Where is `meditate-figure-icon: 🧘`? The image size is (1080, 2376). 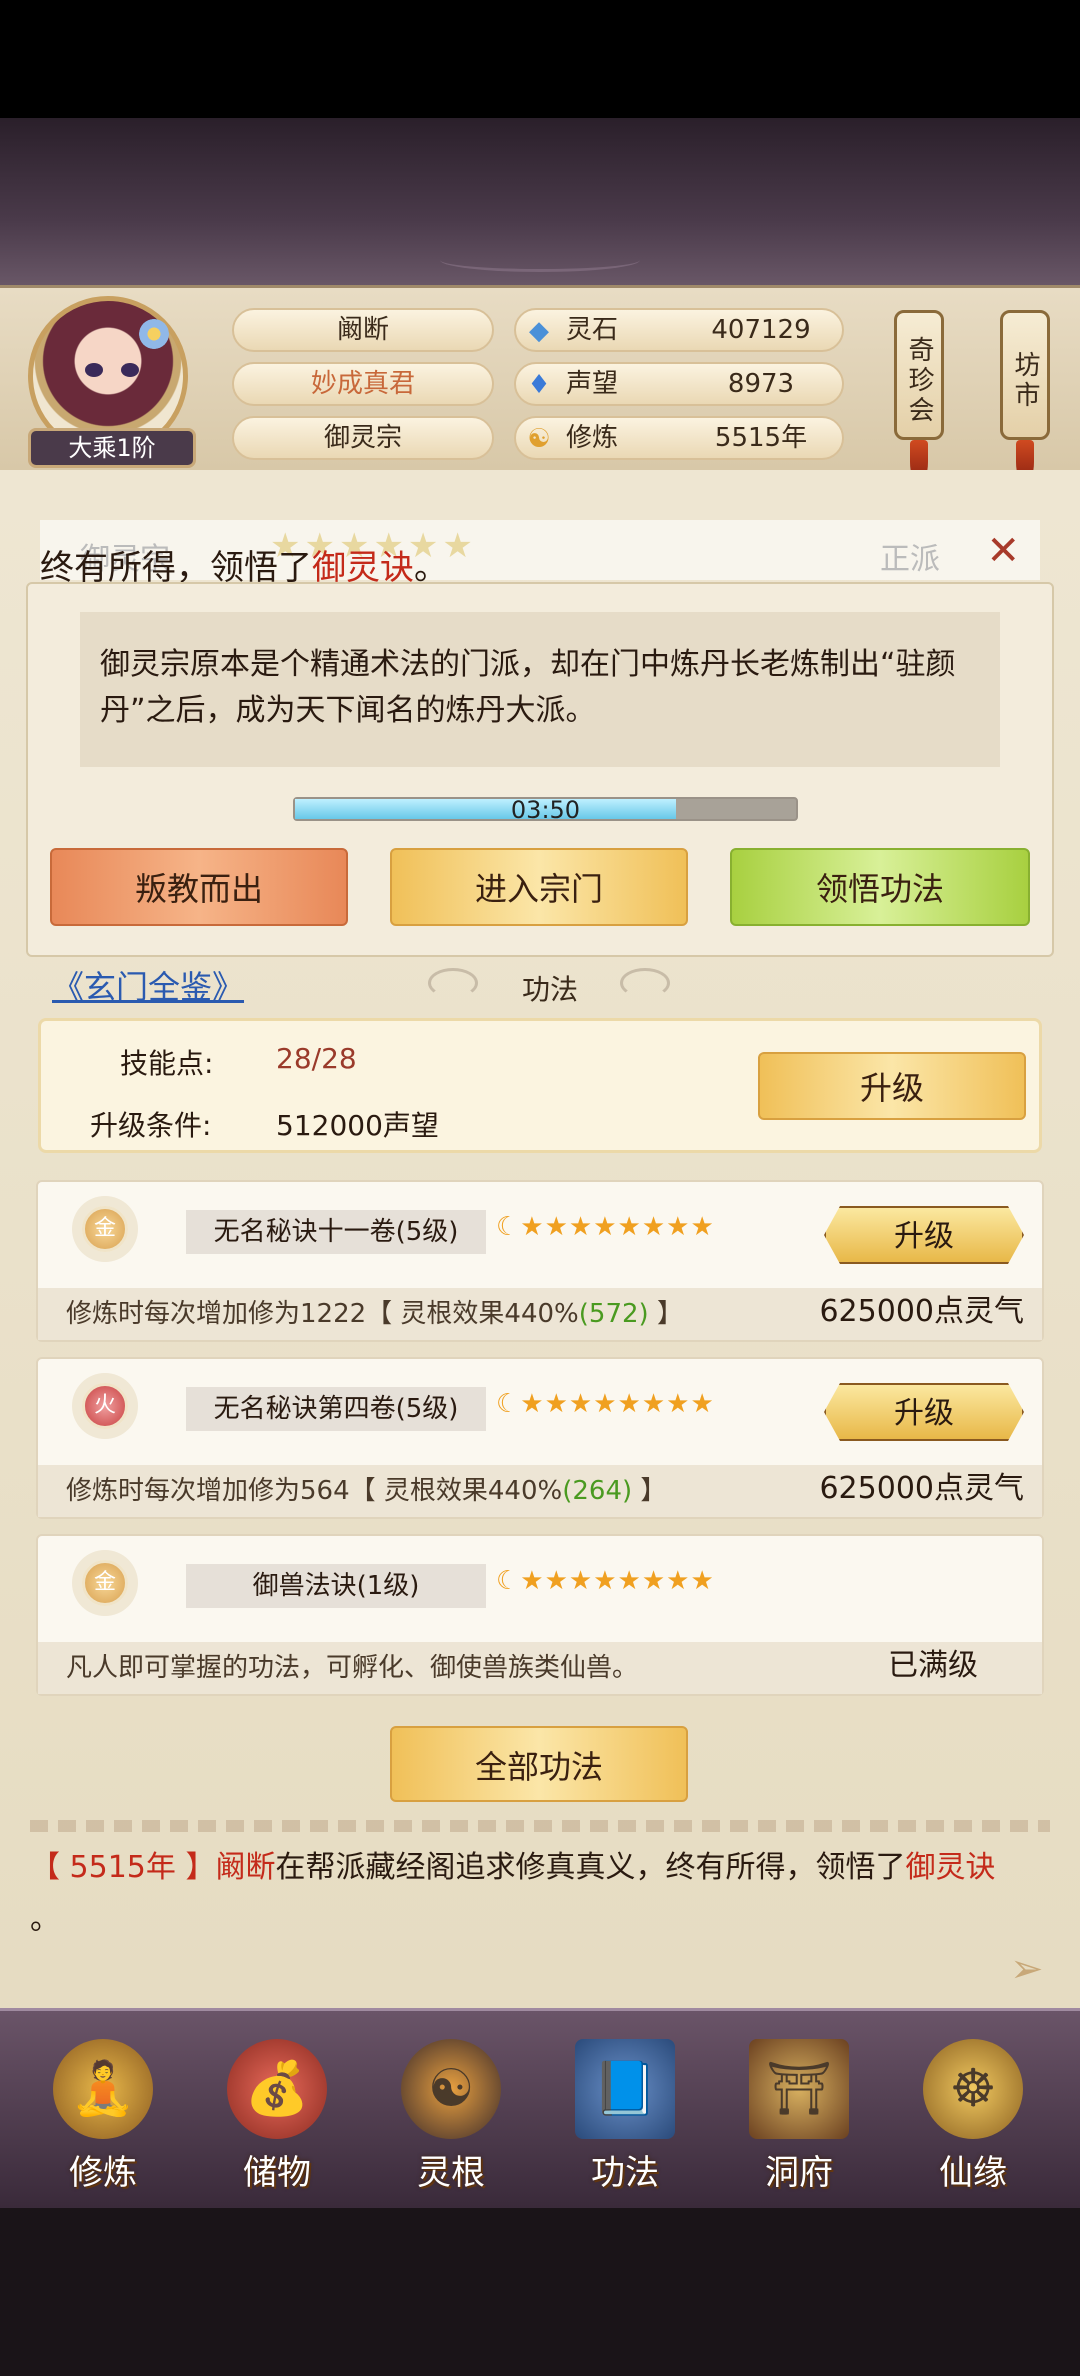 meditate-figure-icon: 🧘 is located at coordinates (103, 2089).